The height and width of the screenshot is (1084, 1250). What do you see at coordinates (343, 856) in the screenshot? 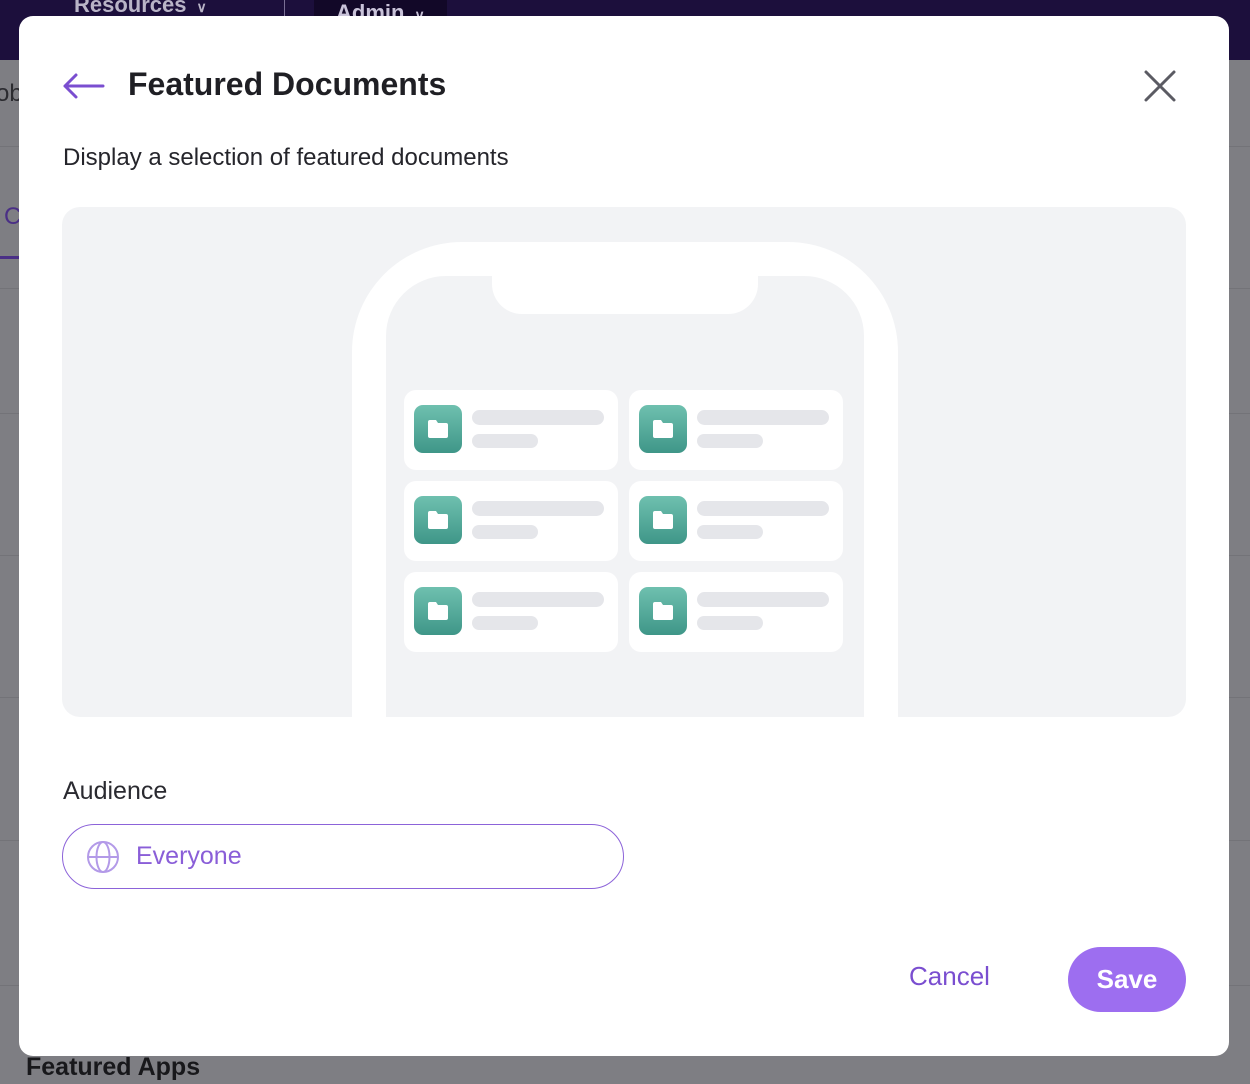
I see `audience-selector: Everyone` at bounding box center [343, 856].